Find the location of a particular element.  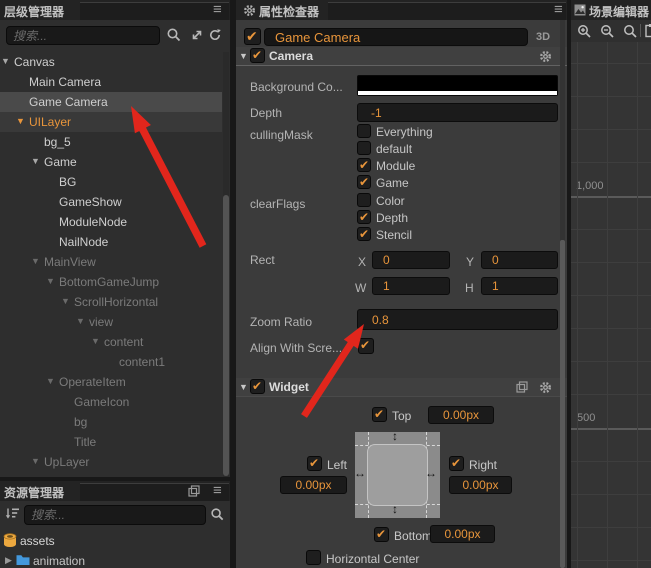

tree-node-bg: BG is located at coordinates (111, 182).